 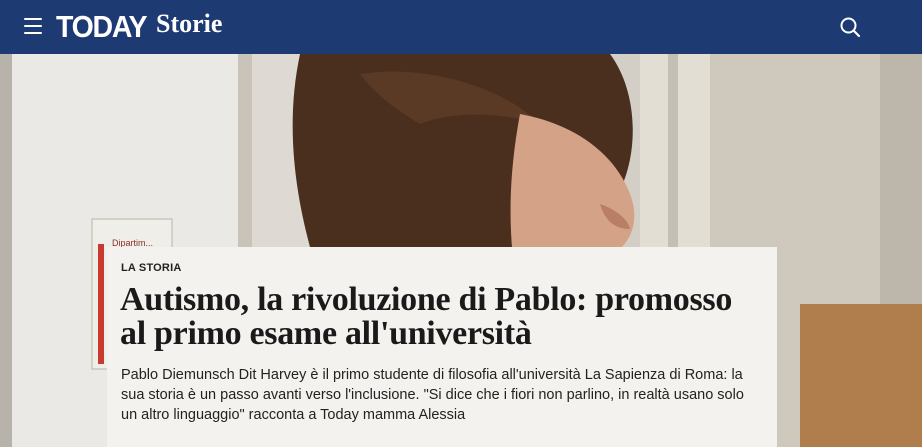 I want to click on site-header: TODAY Storie, so click(x=461, y=27).